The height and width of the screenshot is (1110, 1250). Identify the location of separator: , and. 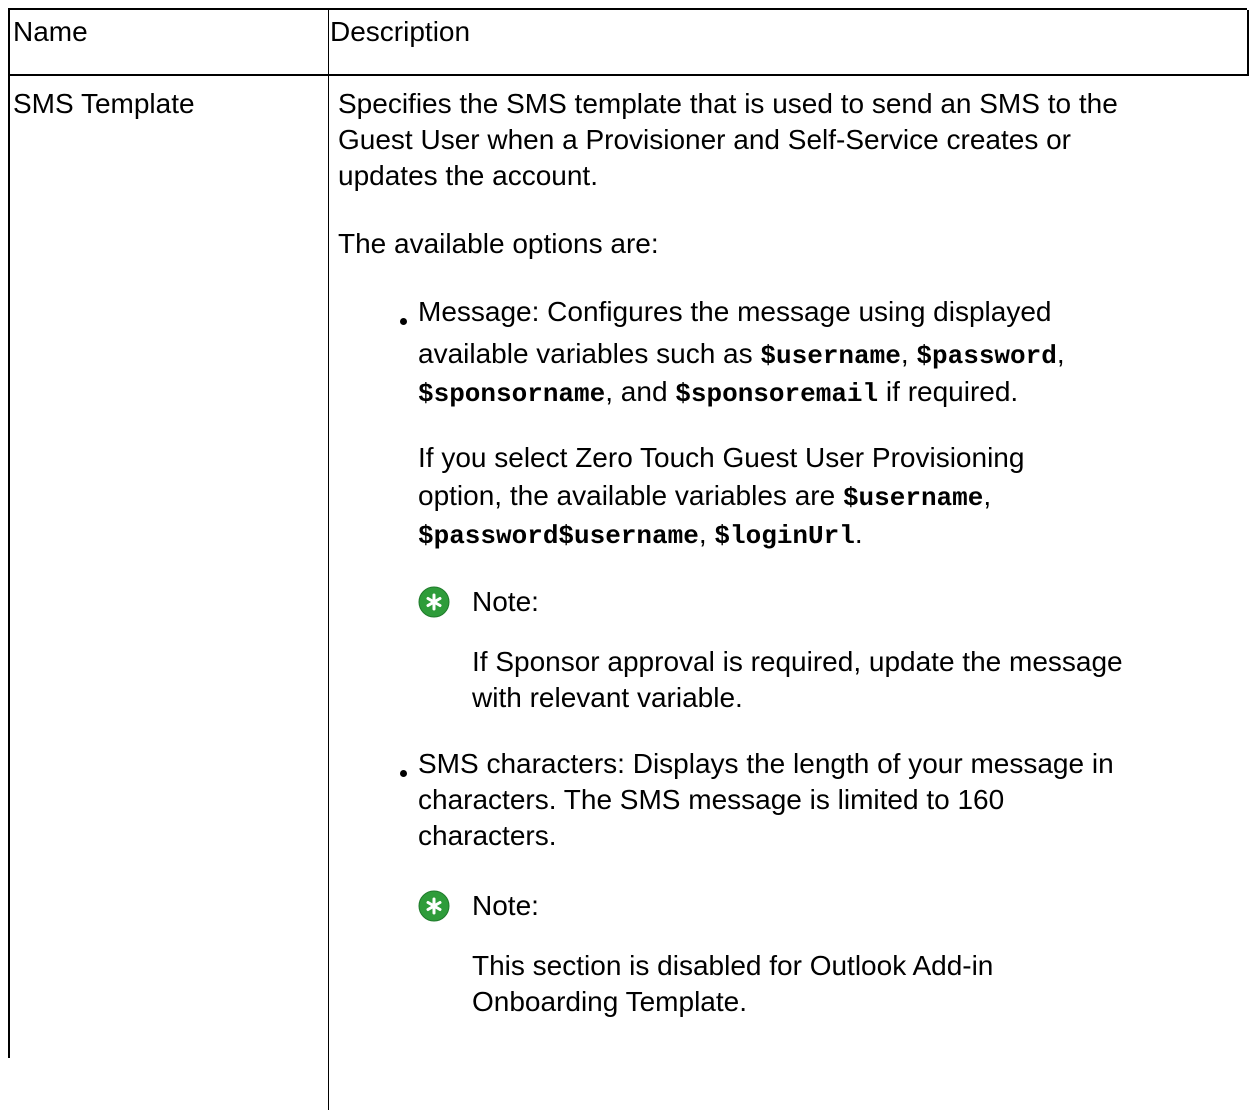
(640, 391).